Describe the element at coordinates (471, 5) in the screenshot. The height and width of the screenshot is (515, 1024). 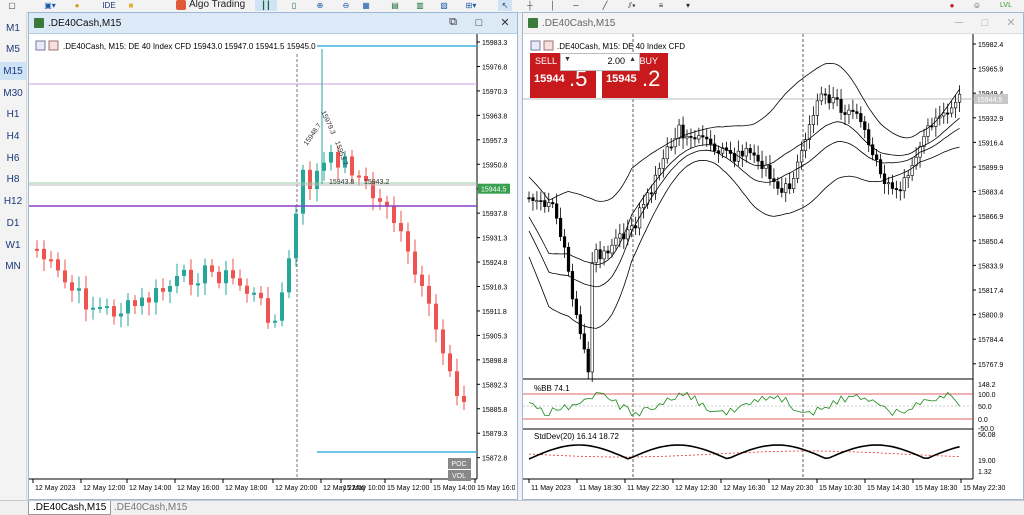
I see `templates-icon: ⊞▾` at that location.